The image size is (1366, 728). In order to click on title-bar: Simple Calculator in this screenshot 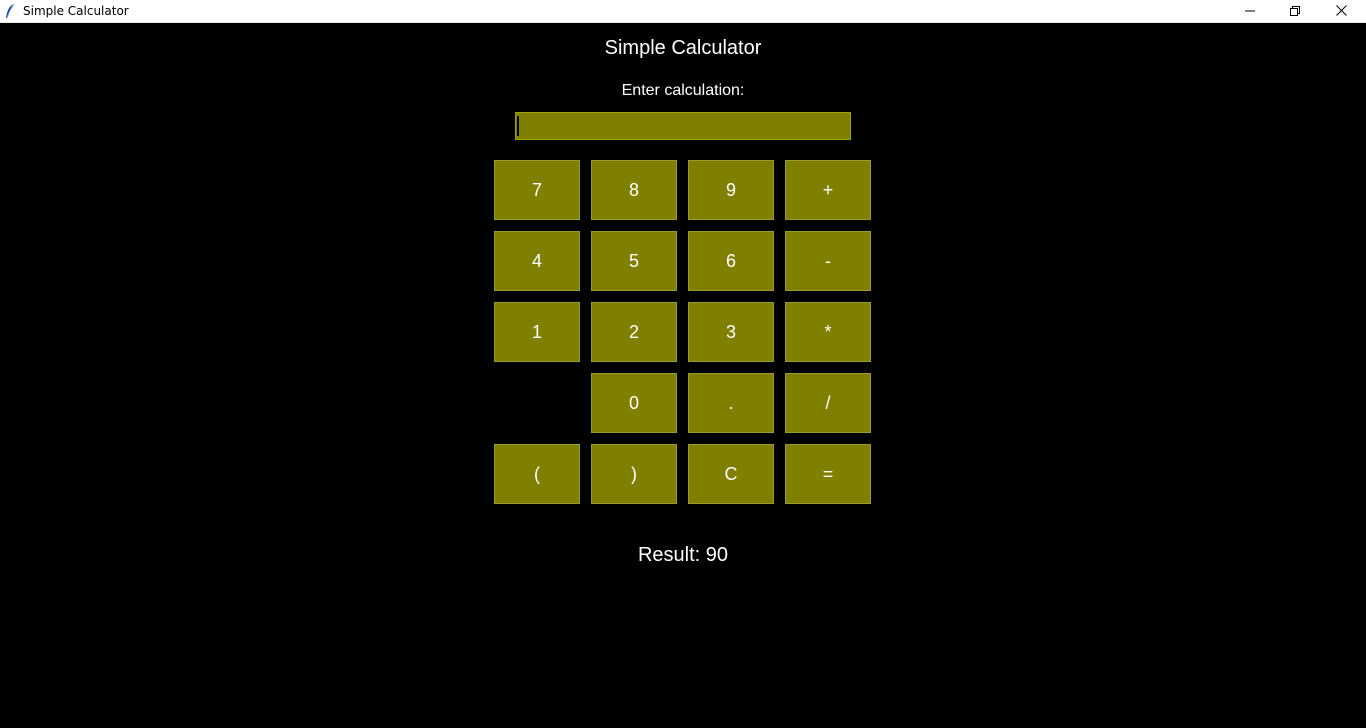, I will do `click(683, 11)`.